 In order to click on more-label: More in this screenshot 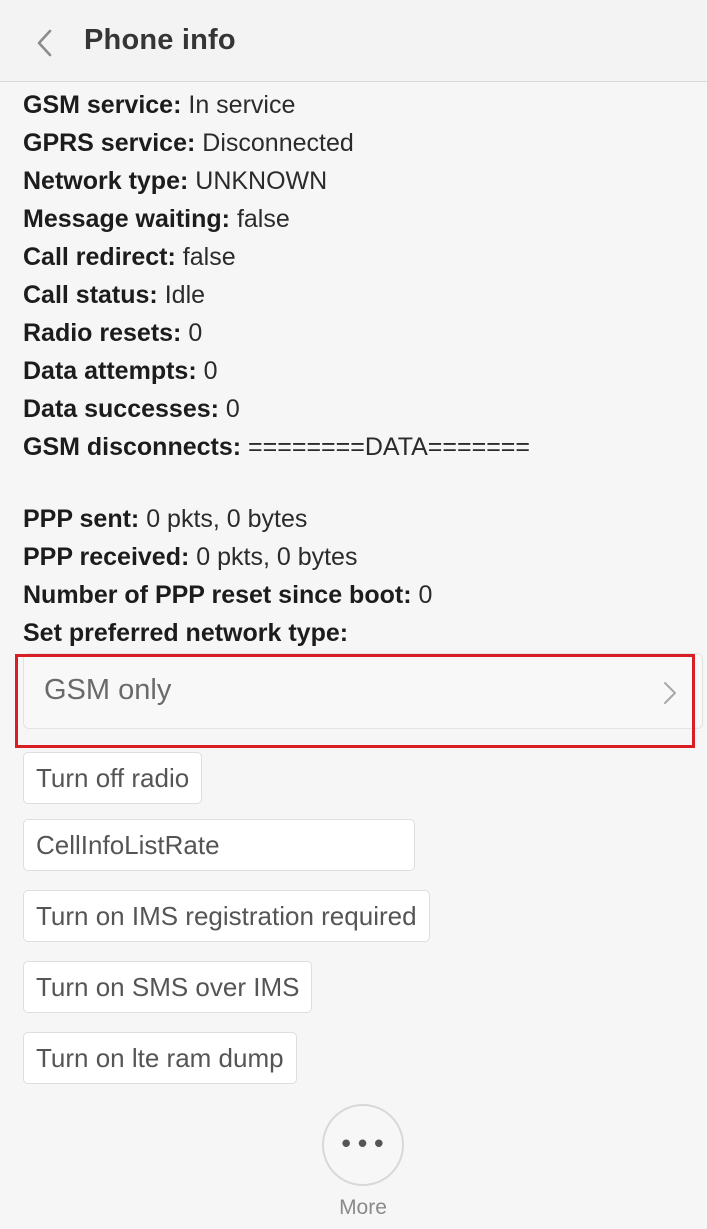, I will do `click(363, 1207)`.